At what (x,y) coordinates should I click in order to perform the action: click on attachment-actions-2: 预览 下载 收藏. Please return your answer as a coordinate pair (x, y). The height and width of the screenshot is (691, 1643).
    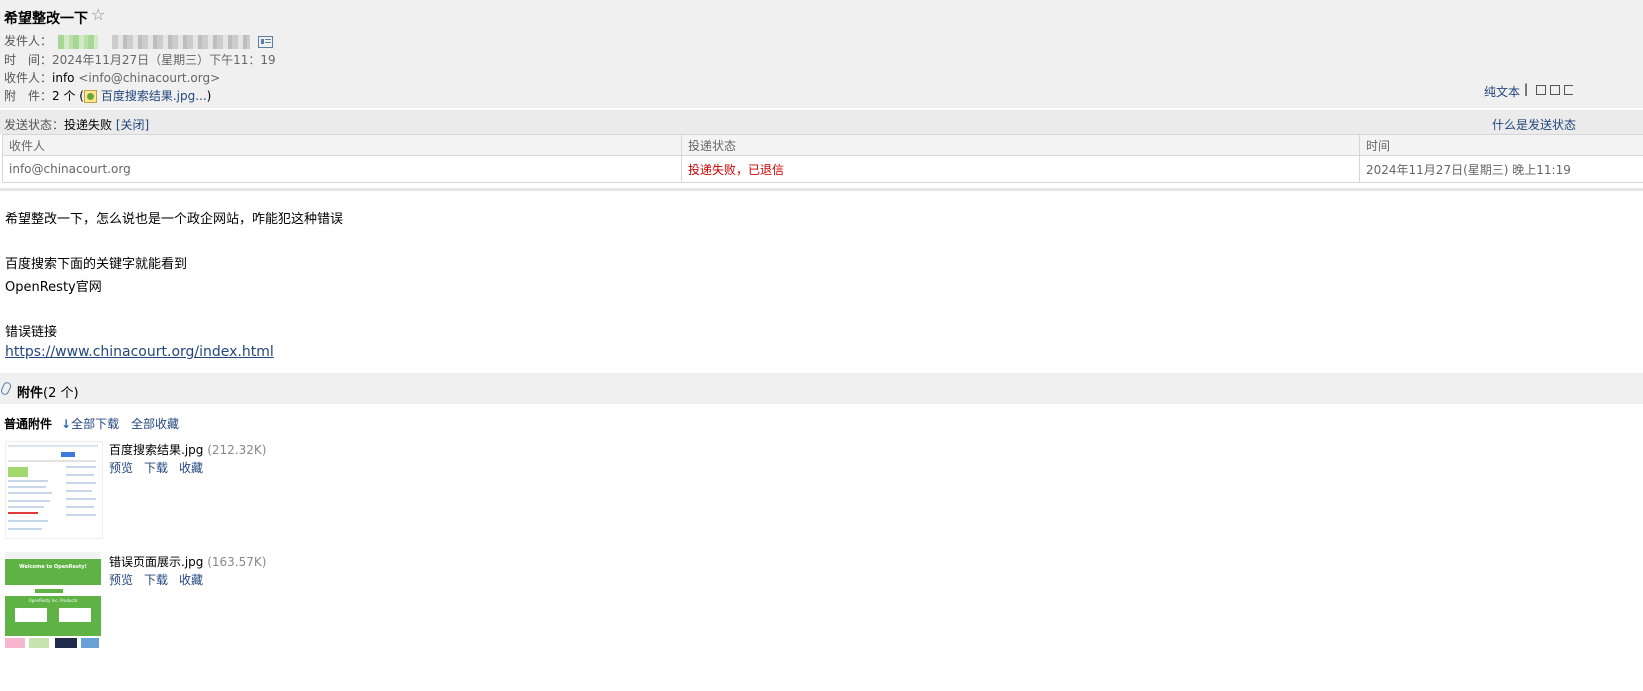
    Looking at the image, I should click on (161, 579).